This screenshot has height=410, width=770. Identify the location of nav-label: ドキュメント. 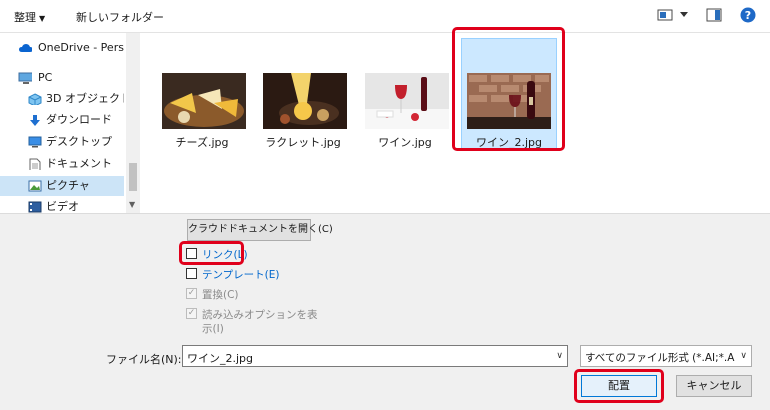
(79, 163).